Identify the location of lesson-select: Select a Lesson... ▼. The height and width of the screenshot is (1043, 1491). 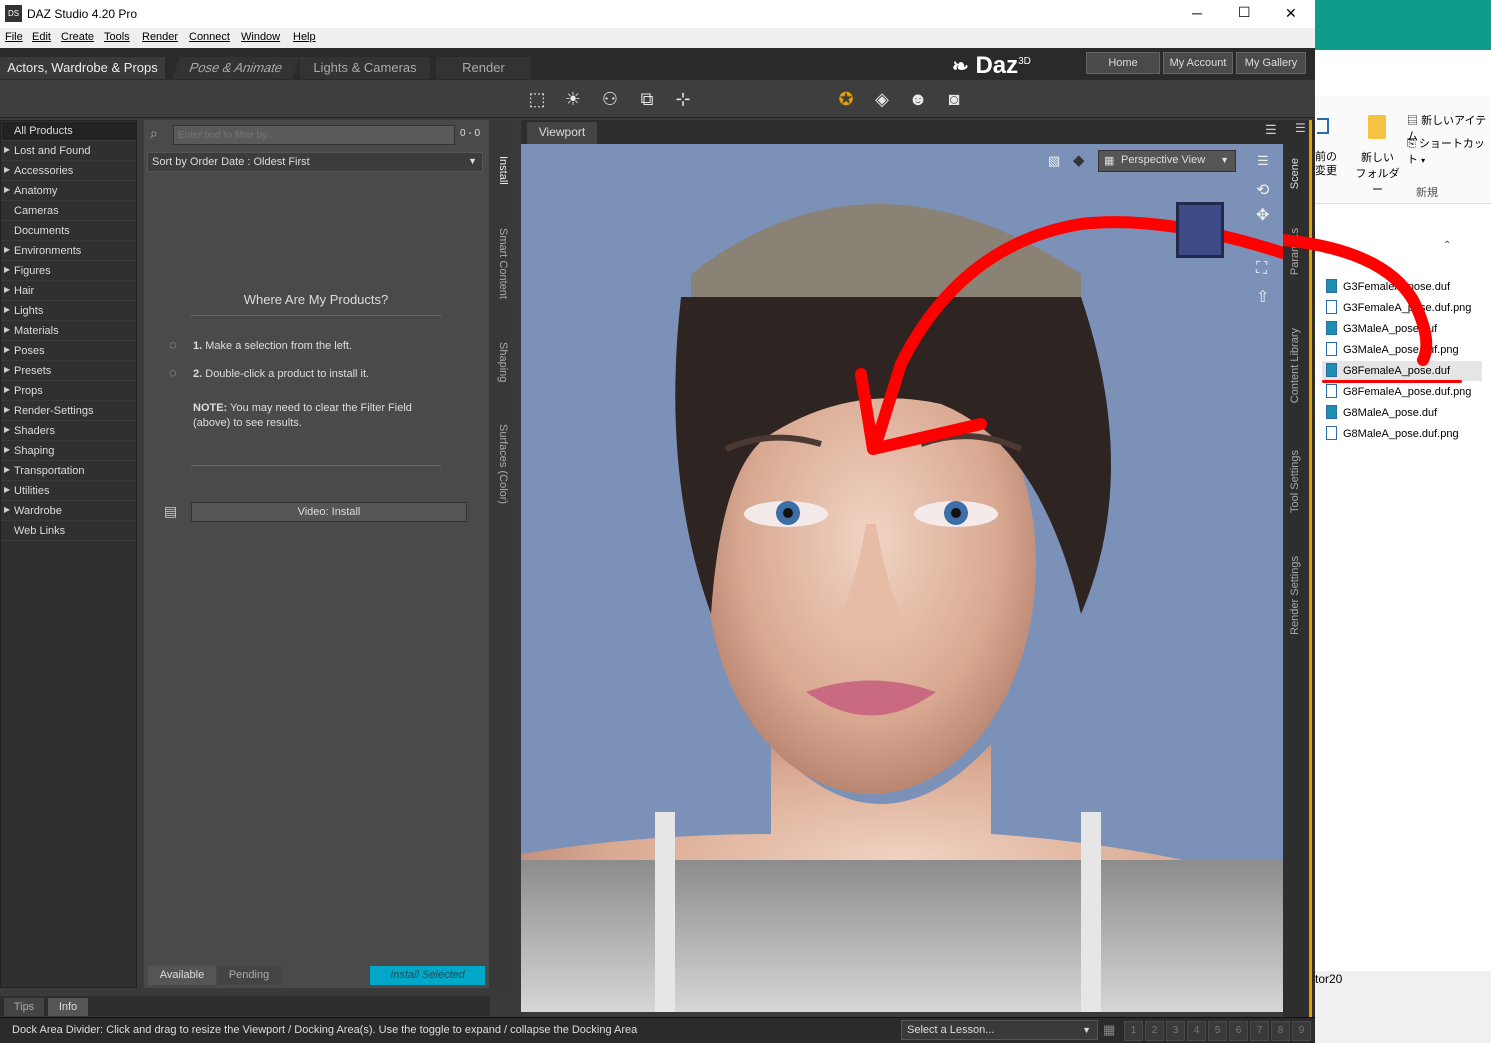
(999, 1030).